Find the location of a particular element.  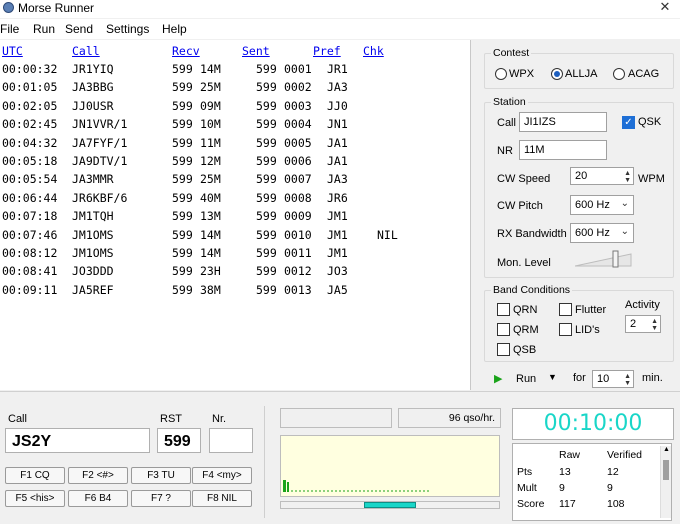

entry-nr-label: Nr. is located at coordinates (219, 419).